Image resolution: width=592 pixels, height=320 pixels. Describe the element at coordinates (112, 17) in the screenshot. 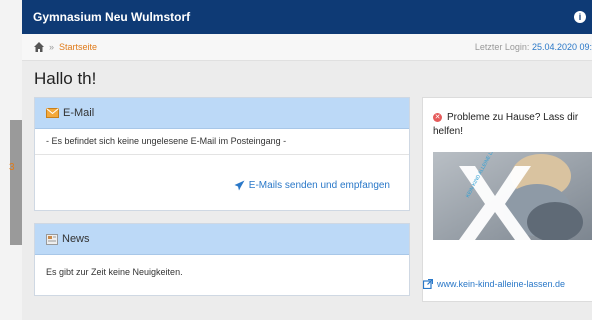

I see `app-title: Gymnasium Neu Wulmstorf` at that location.